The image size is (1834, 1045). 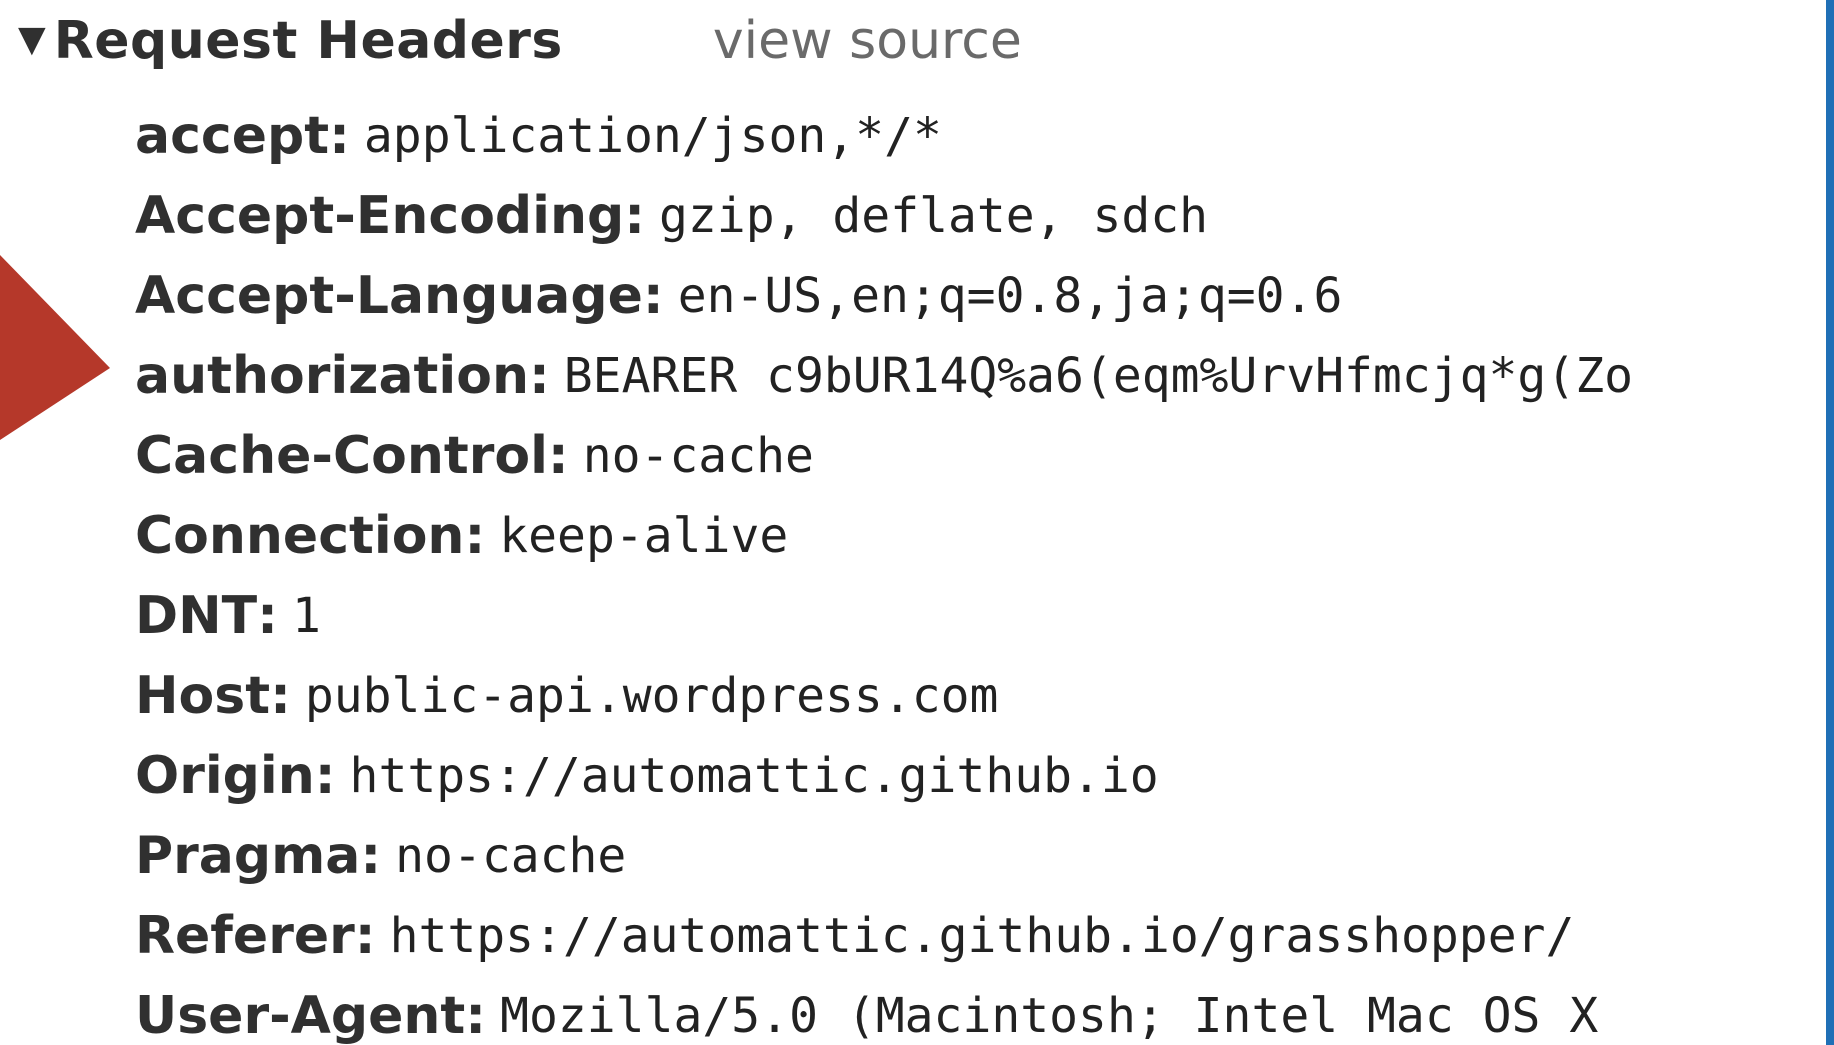 I want to click on header-name: Pragma, so click(x=248, y=856).